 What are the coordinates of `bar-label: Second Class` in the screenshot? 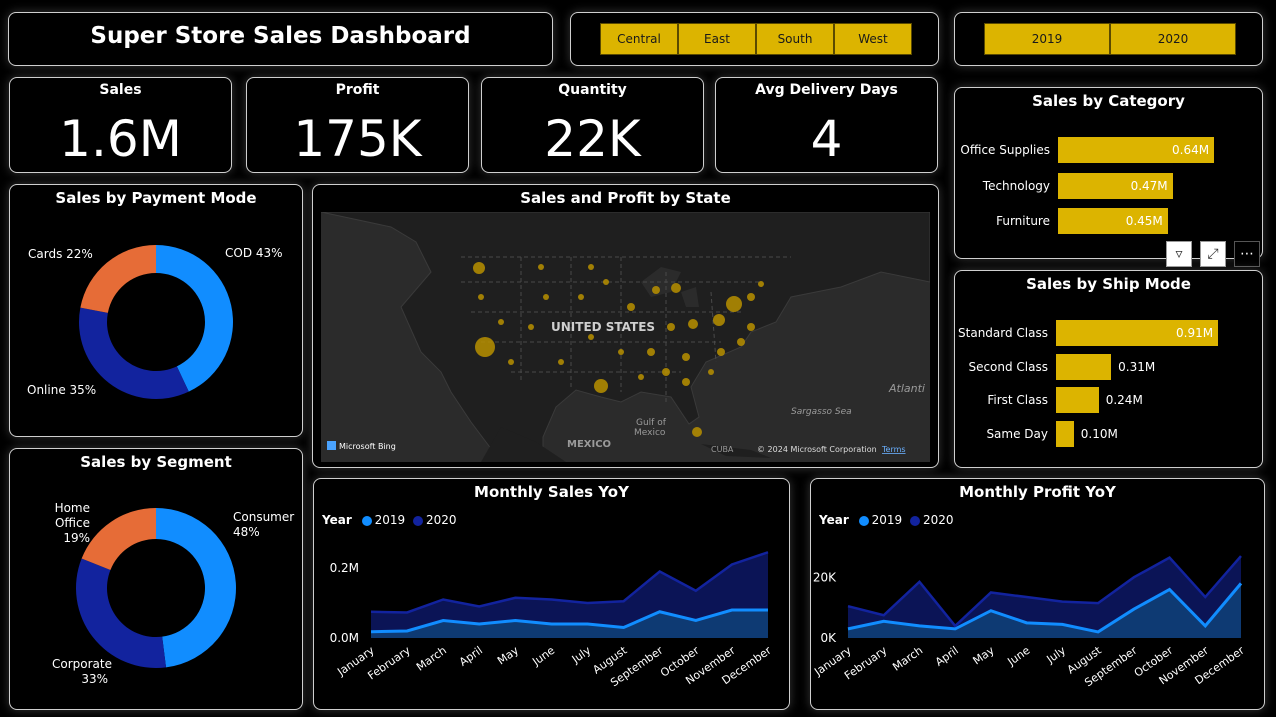 It's located at (1008, 366).